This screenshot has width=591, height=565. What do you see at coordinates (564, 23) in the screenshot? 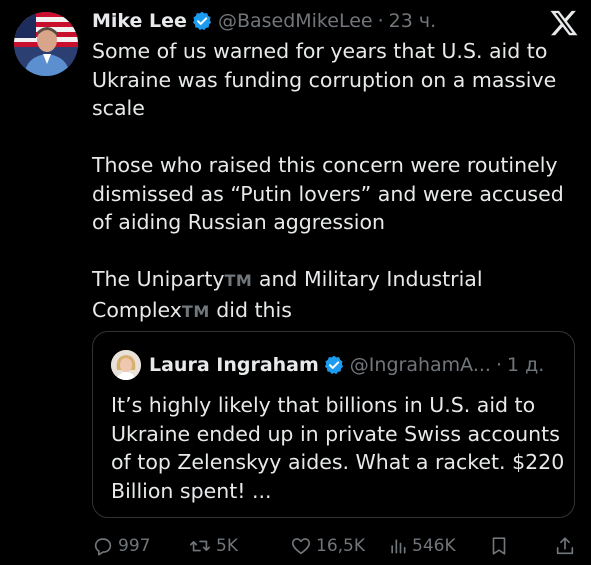
I see `x-logo-icon` at bounding box center [564, 23].